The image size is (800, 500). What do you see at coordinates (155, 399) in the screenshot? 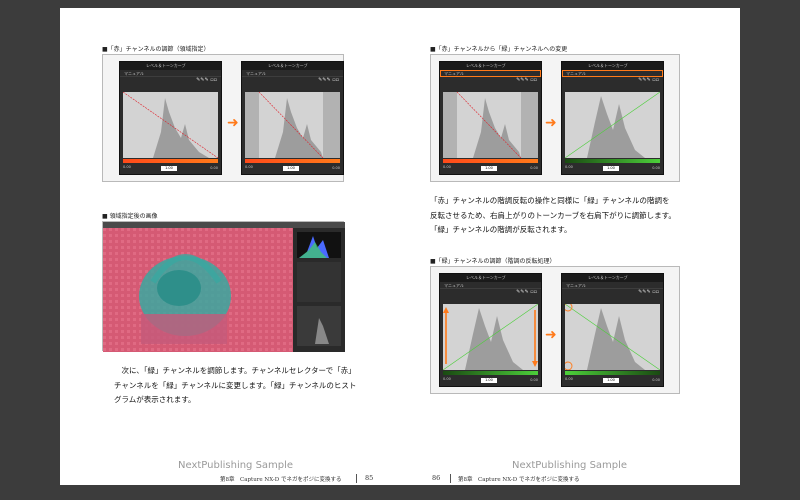
I see `text-line: グラムが表示されます。` at bounding box center [155, 399].